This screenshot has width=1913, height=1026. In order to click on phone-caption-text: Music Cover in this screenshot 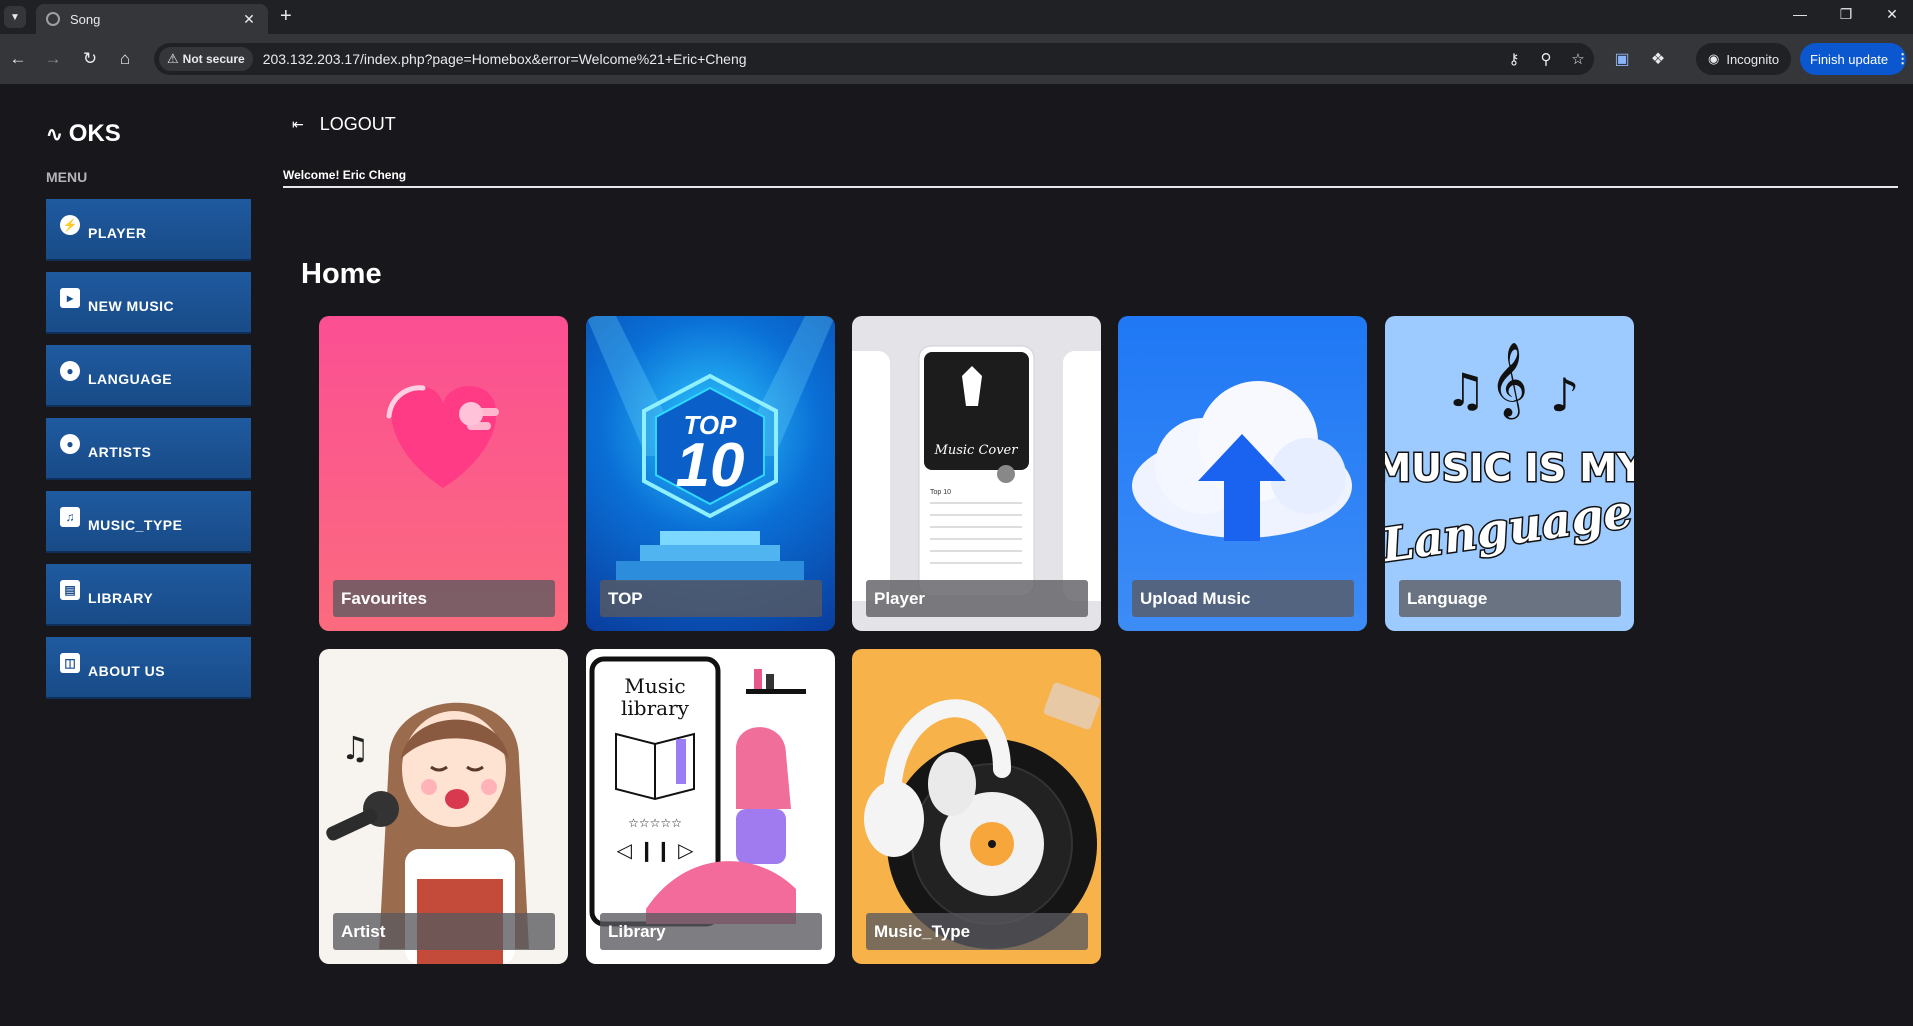, I will do `click(976, 450)`.